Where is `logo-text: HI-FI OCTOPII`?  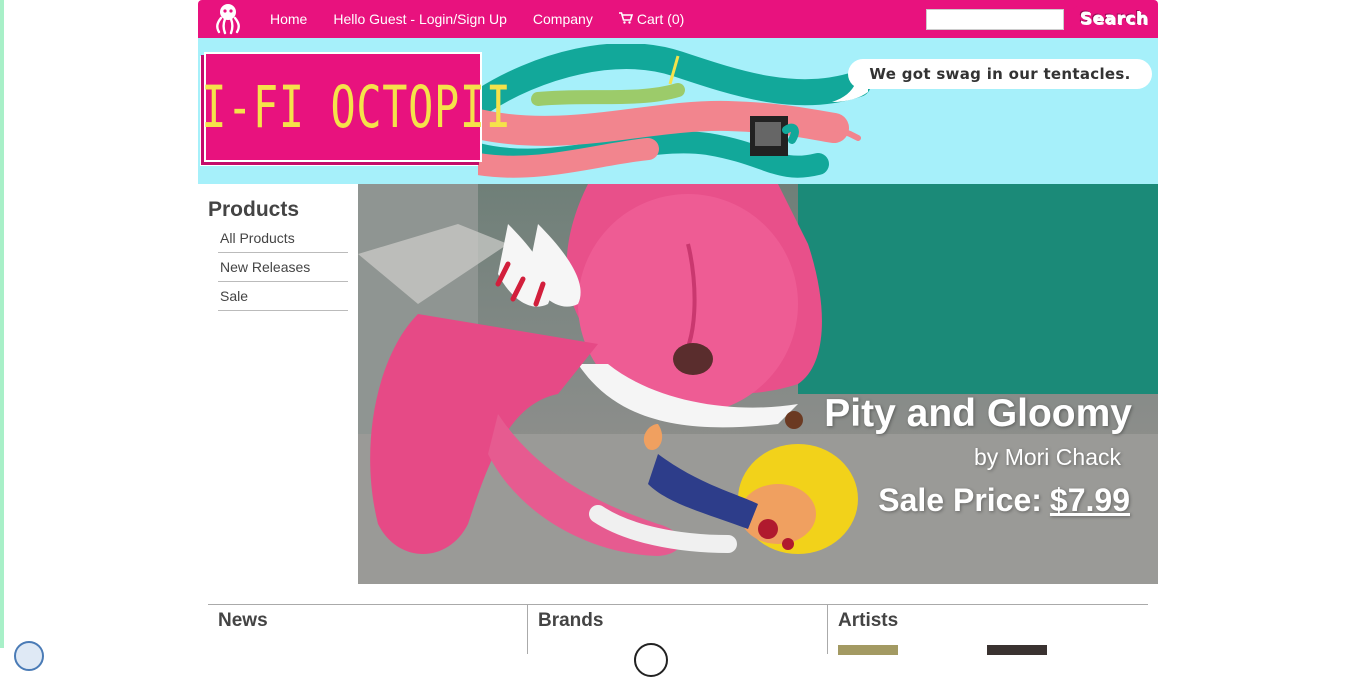 logo-text: HI-FI OCTOPII is located at coordinates (355, 107).